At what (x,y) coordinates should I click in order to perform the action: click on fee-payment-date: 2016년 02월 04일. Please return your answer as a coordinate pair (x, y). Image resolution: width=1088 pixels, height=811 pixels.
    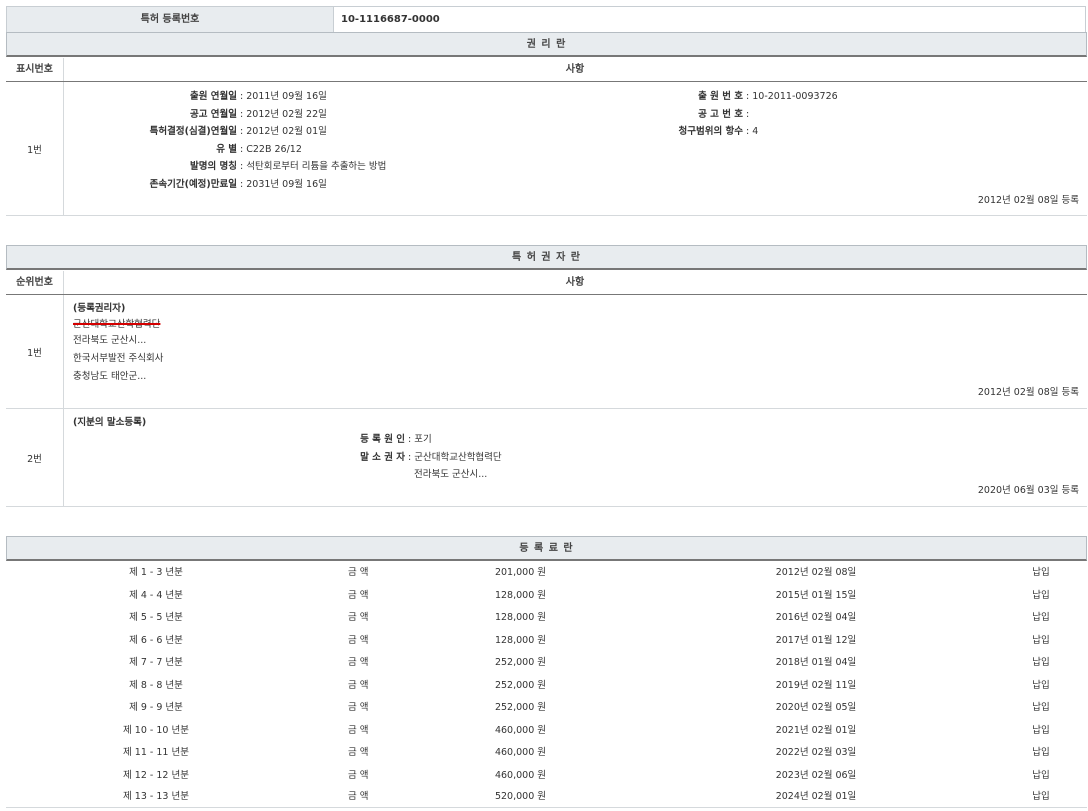
    Looking at the image, I should click on (816, 618).